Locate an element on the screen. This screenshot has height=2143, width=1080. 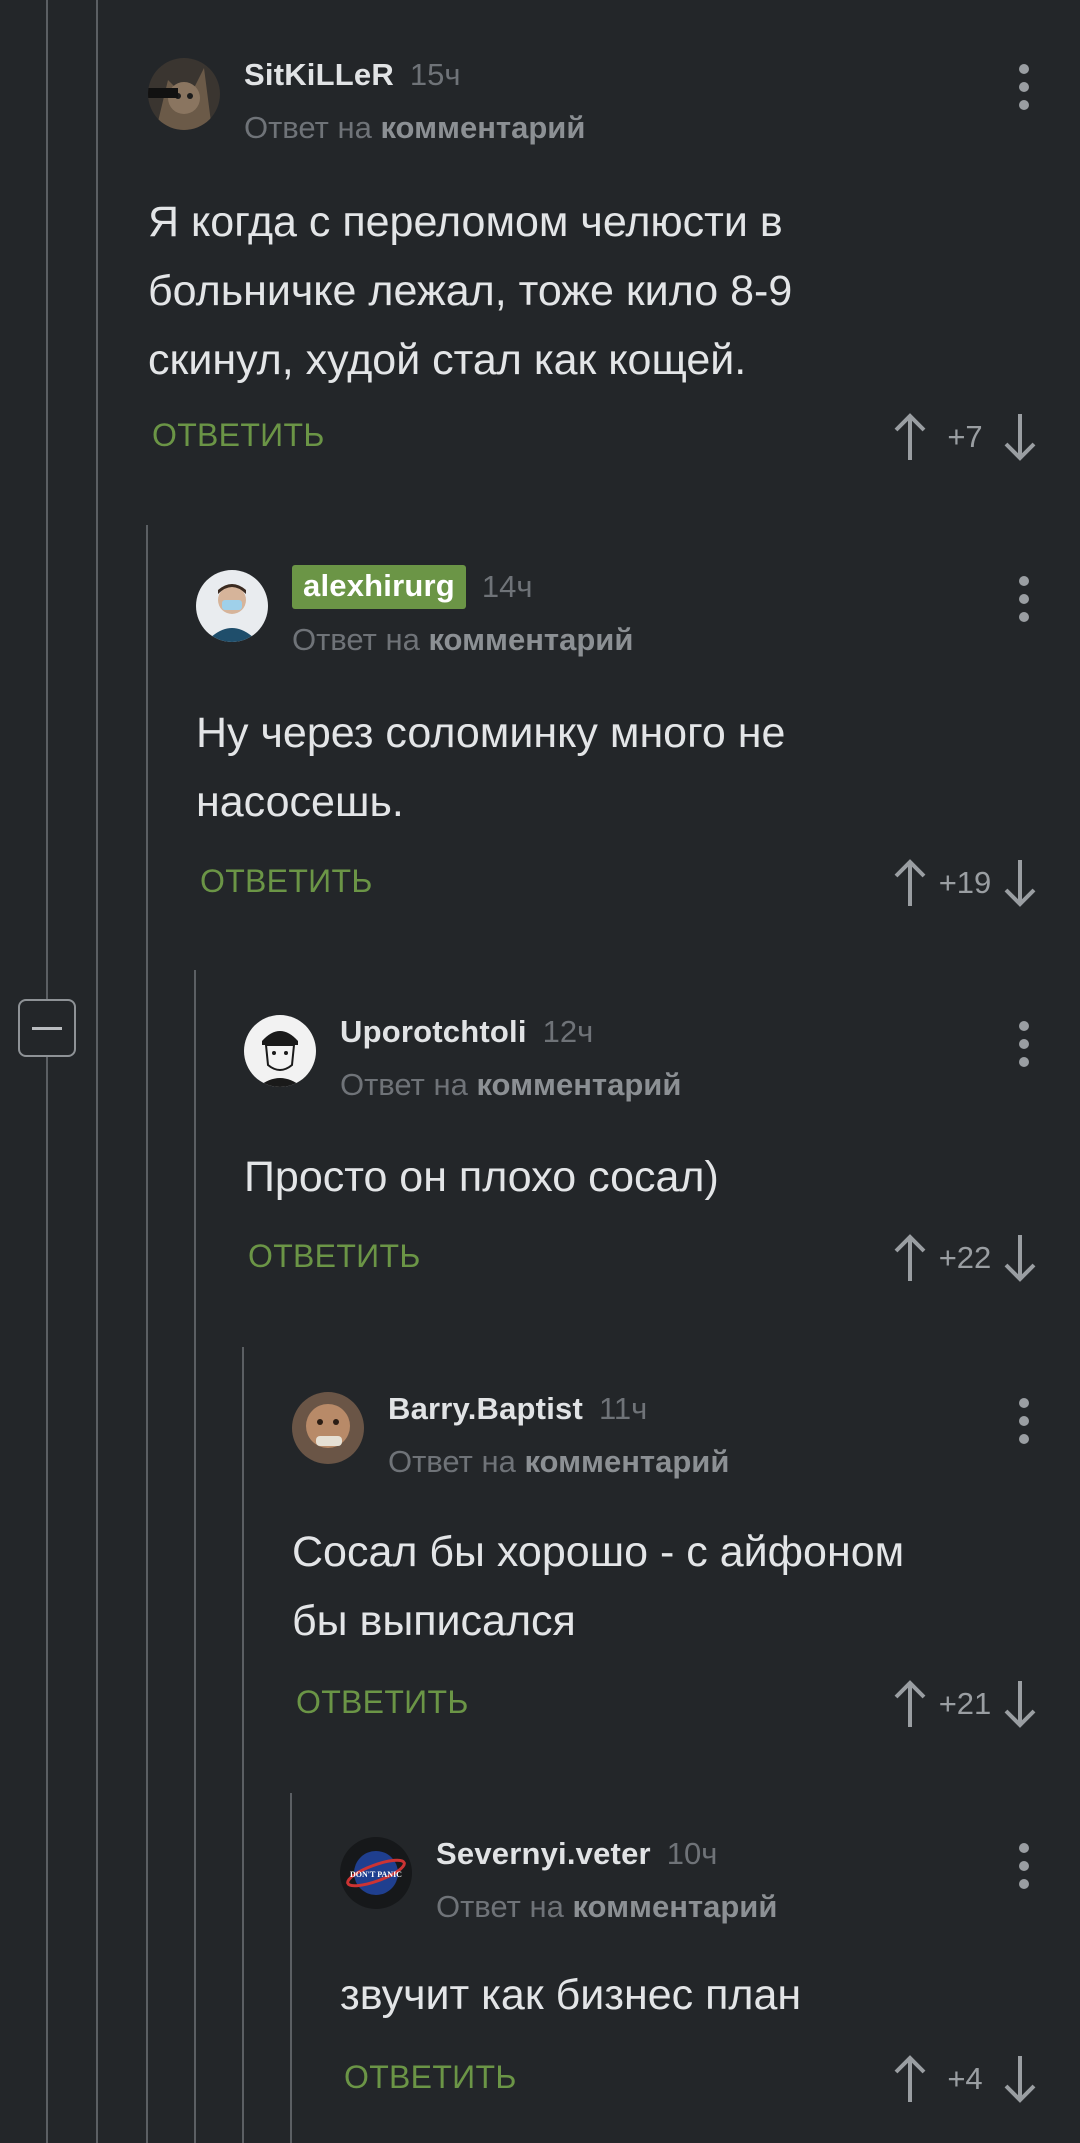
dont-panic-avatar-icon: DON'T PANIC is located at coordinates (376, 1873).